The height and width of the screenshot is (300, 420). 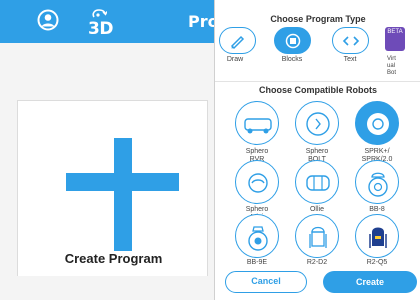 I want to click on robot-r2q5-label: R2-Q5, so click(x=377, y=262).